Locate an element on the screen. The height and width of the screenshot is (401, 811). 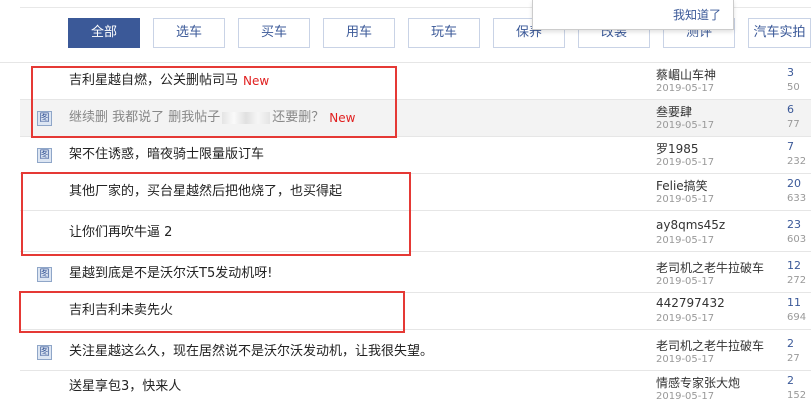
notice-popup: 我知道了 is located at coordinates (633, 15).